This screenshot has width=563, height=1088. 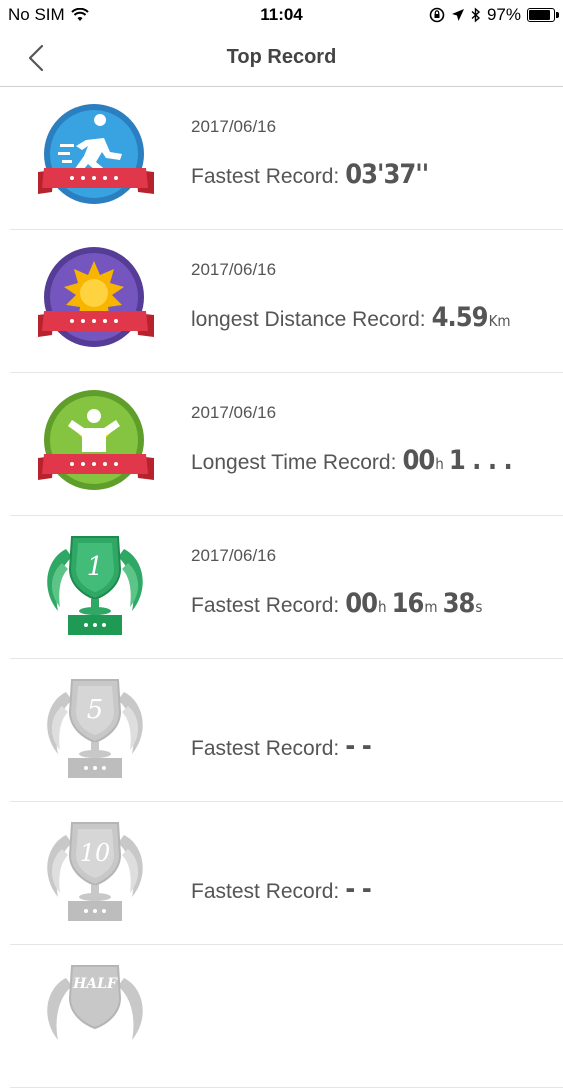 I want to click on record-row-fastest-1km: 1 2017/06/16 Fastest Record: 00h 16m 38s, so click(x=286, y=587).